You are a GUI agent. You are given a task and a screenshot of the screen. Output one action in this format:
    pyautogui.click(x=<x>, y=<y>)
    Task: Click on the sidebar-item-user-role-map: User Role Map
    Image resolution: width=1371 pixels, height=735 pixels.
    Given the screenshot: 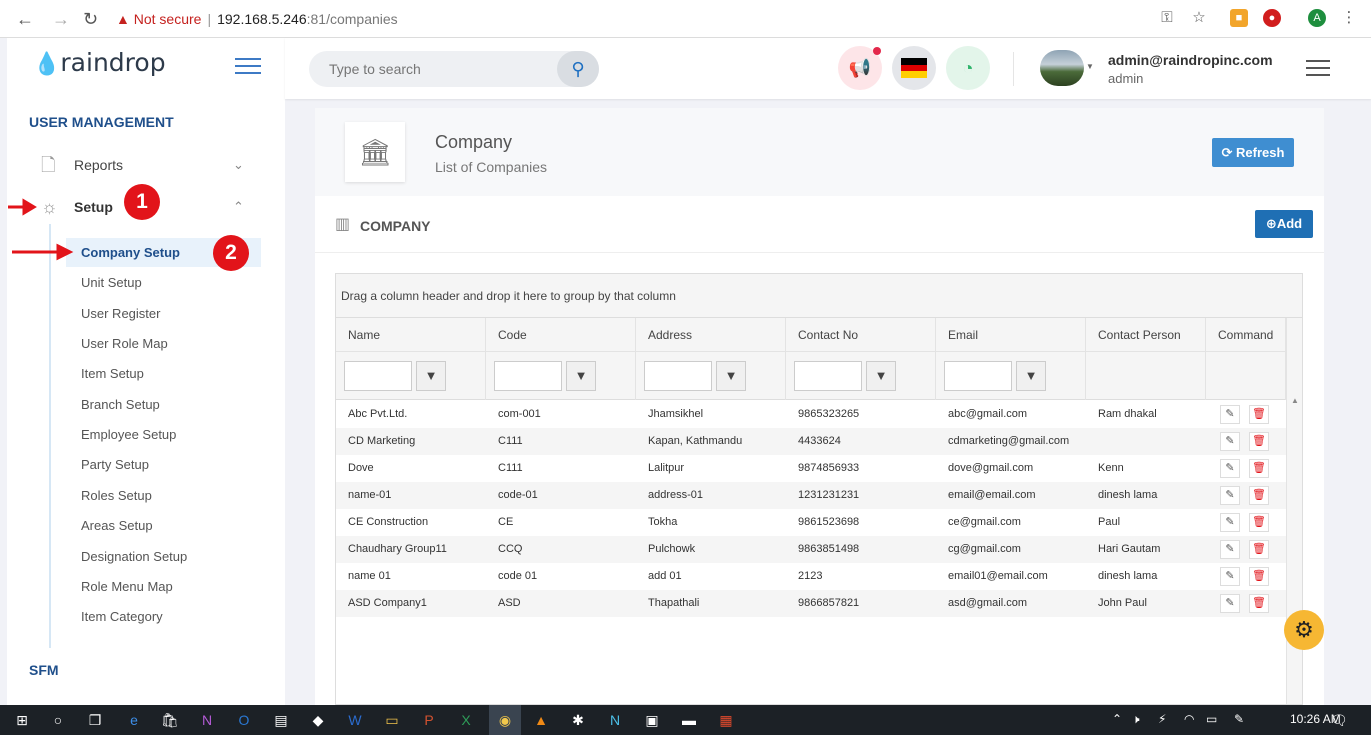 What is the action you would take?
    pyautogui.click(x=124, y=344)
    